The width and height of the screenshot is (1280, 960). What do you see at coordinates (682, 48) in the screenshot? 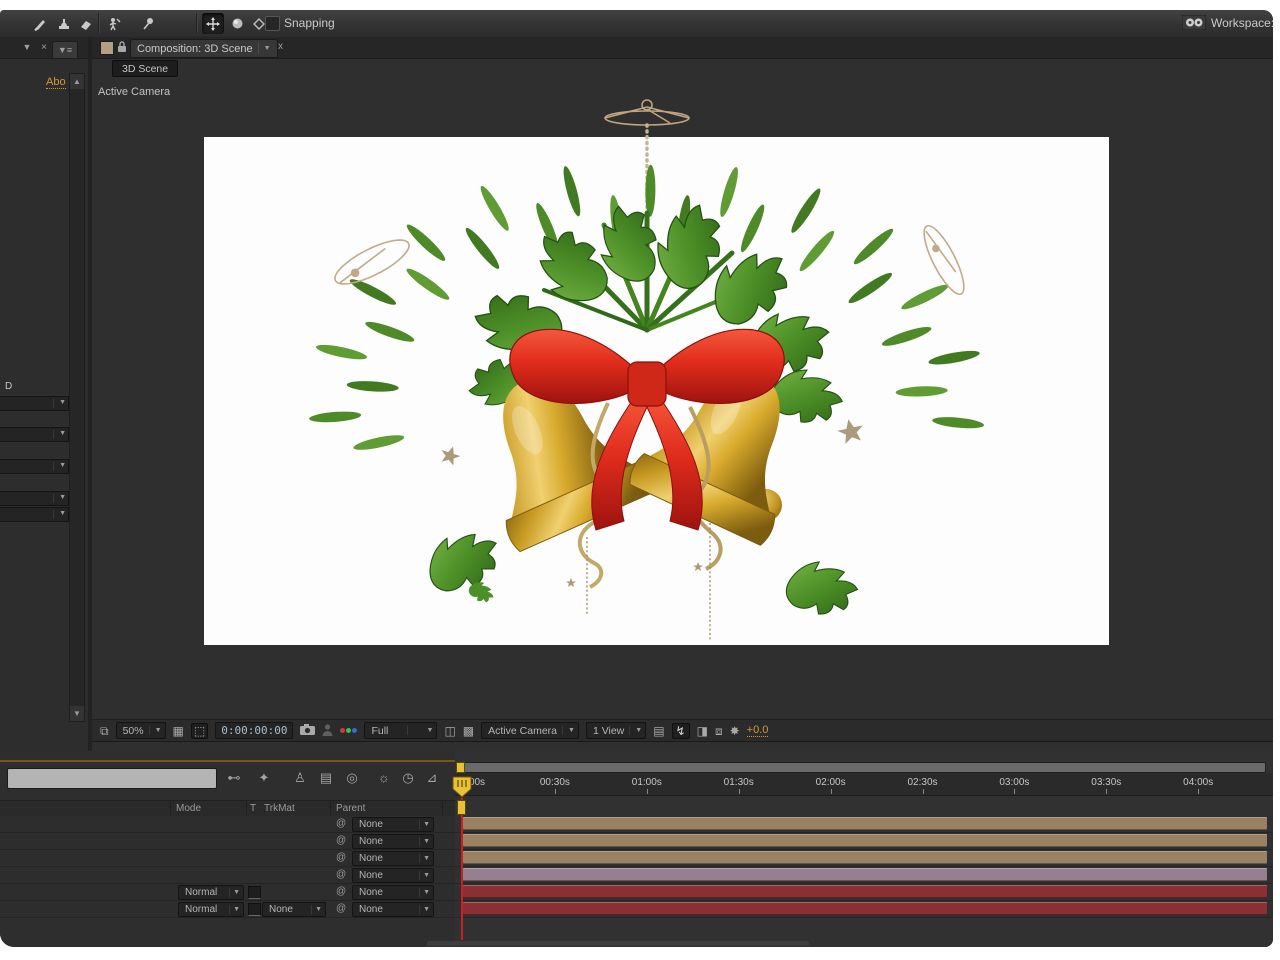
I see `composition-tabstrip: Composition: 3D Scene ▼ x` at bounding box center [682, 48].